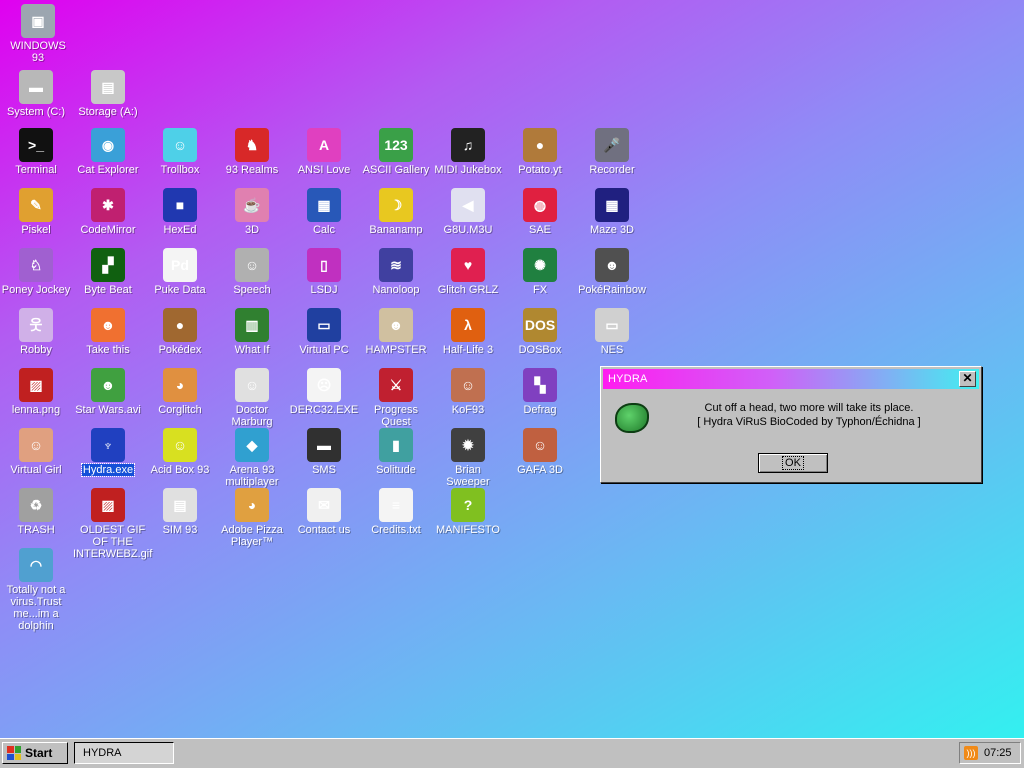 Image resolution: width=1024 pixels, height=768 pixels. What do you see at coordinates (35, 753) in the screenshot?
I see `start-button: Start` at bounding box center [35, 753].